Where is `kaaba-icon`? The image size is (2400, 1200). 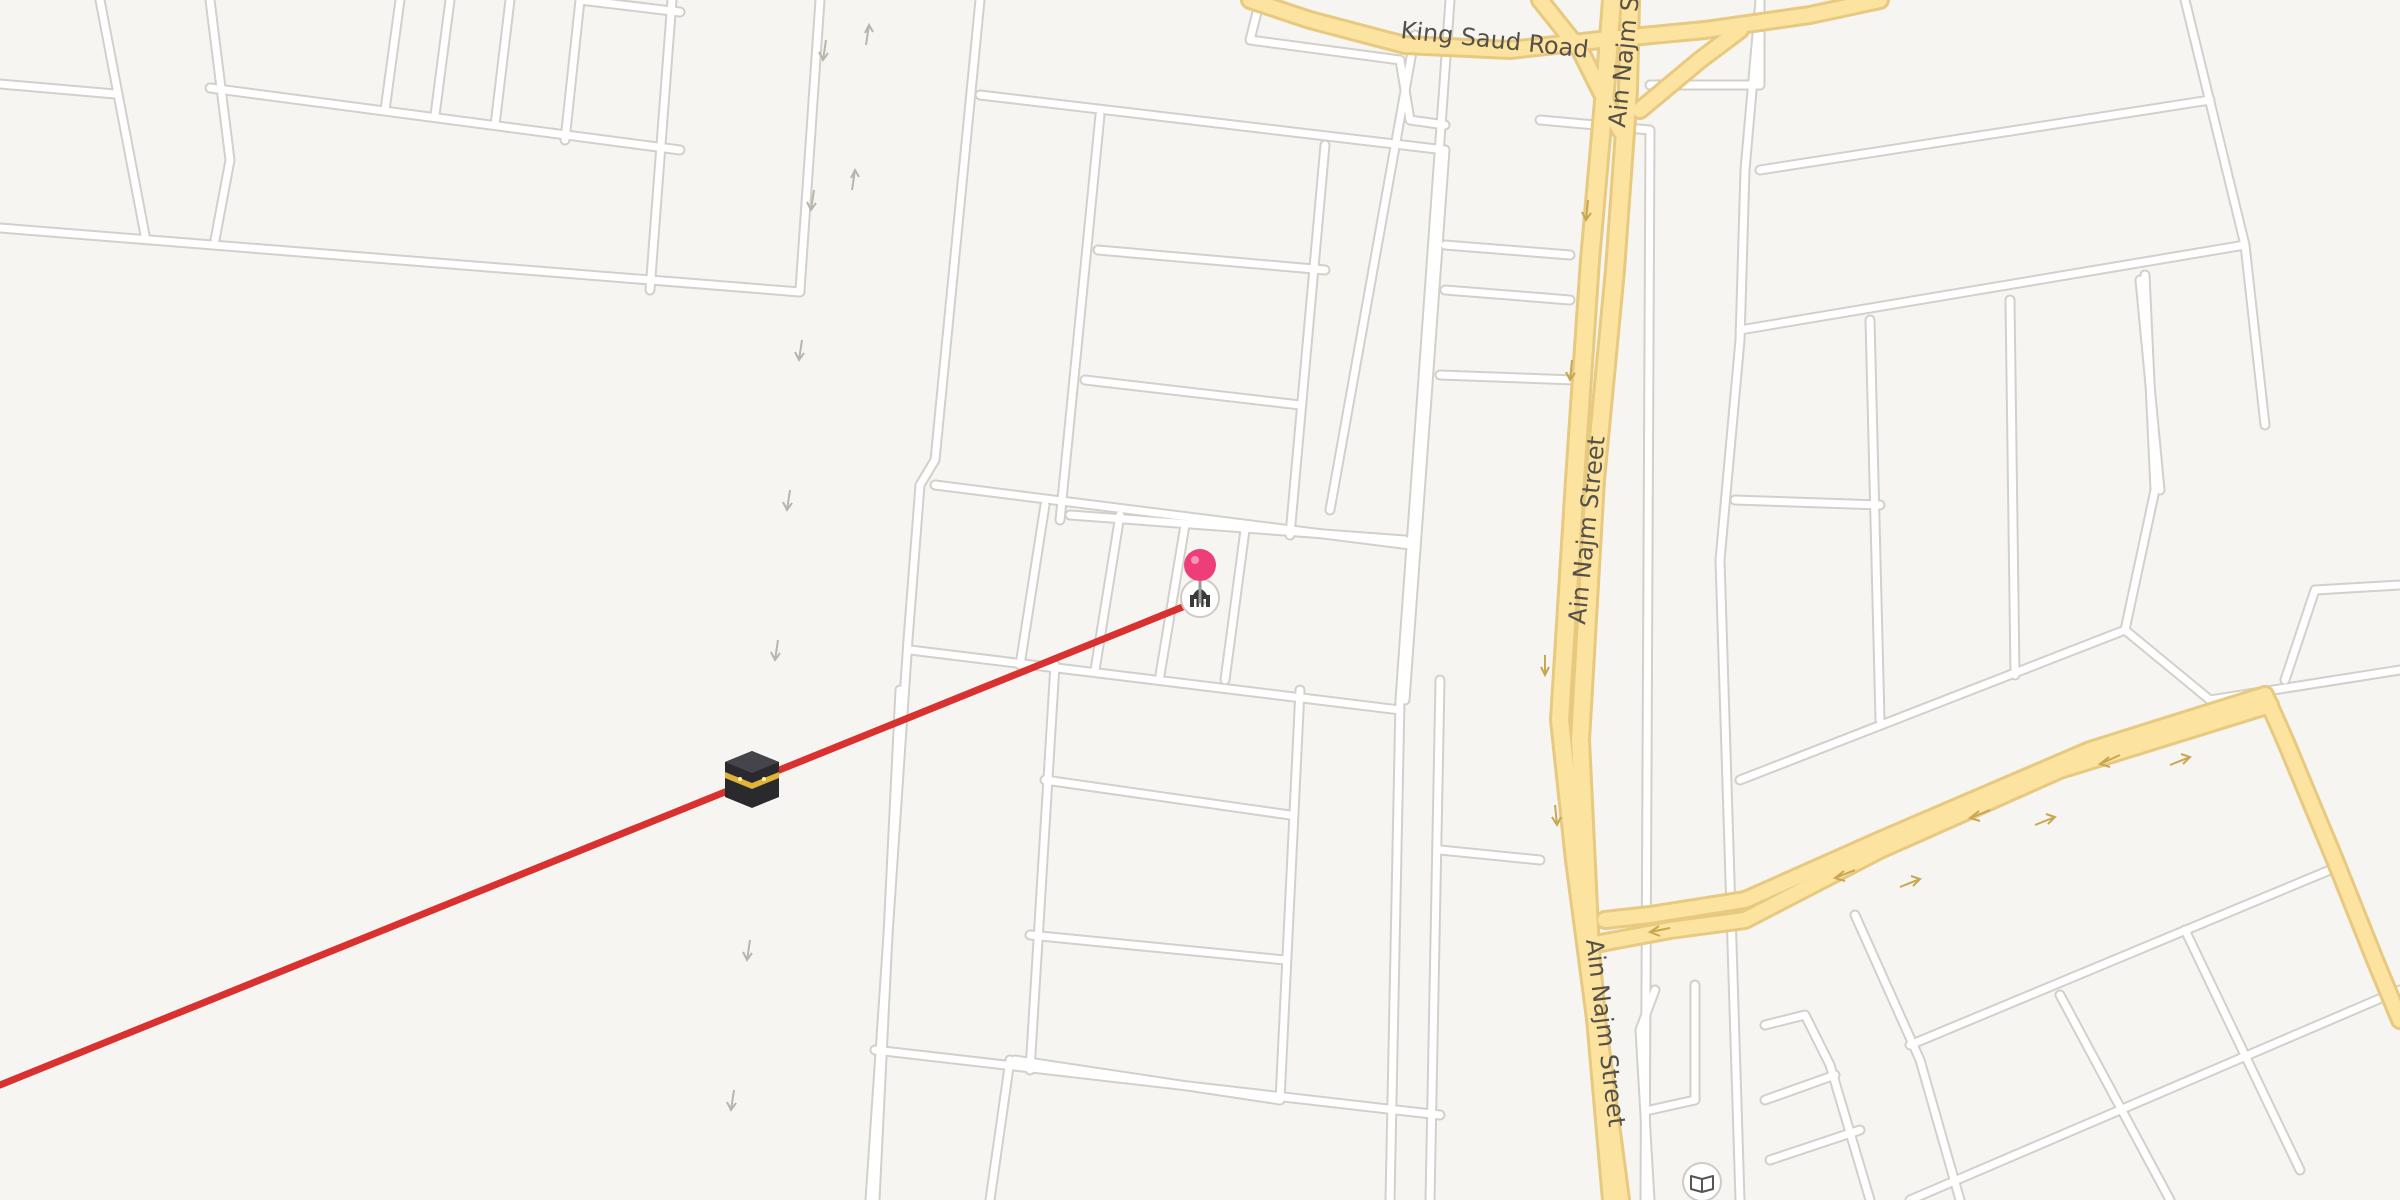
kaaba-icon is located at coordinates (752, 779).